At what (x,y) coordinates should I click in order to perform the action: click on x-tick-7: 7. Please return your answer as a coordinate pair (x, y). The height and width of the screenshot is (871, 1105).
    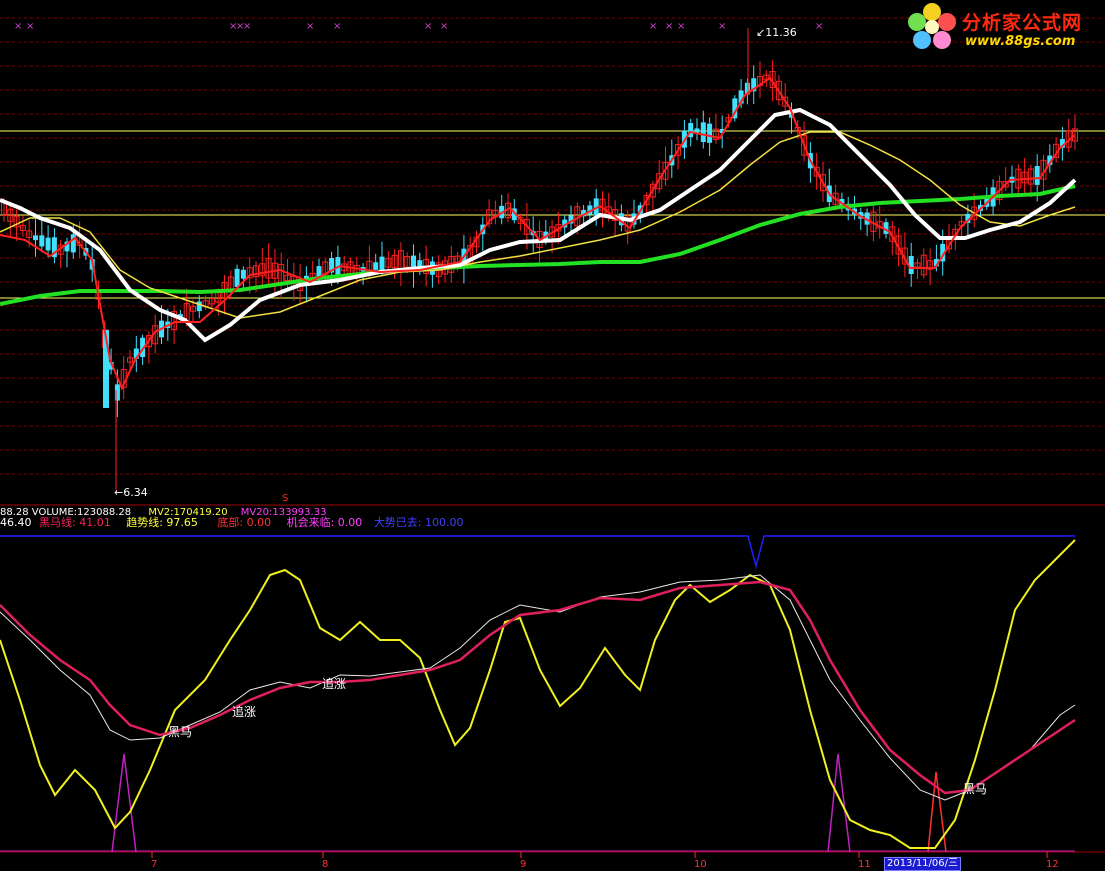
    Looking at the image, I should click on (154, 864).